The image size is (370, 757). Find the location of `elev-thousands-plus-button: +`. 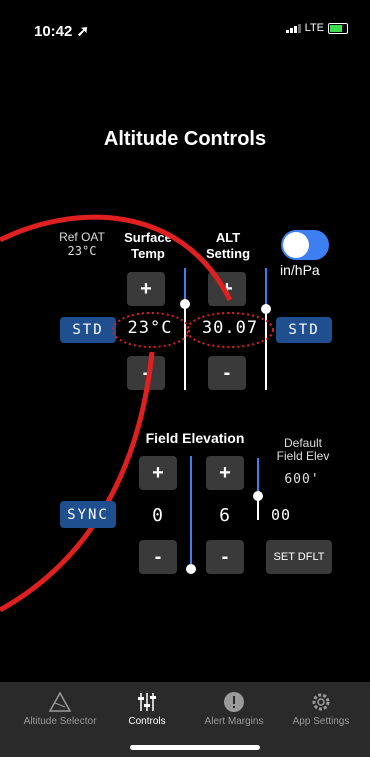

elev-thousands-plus-button: + is located at coordinates (158, 473).